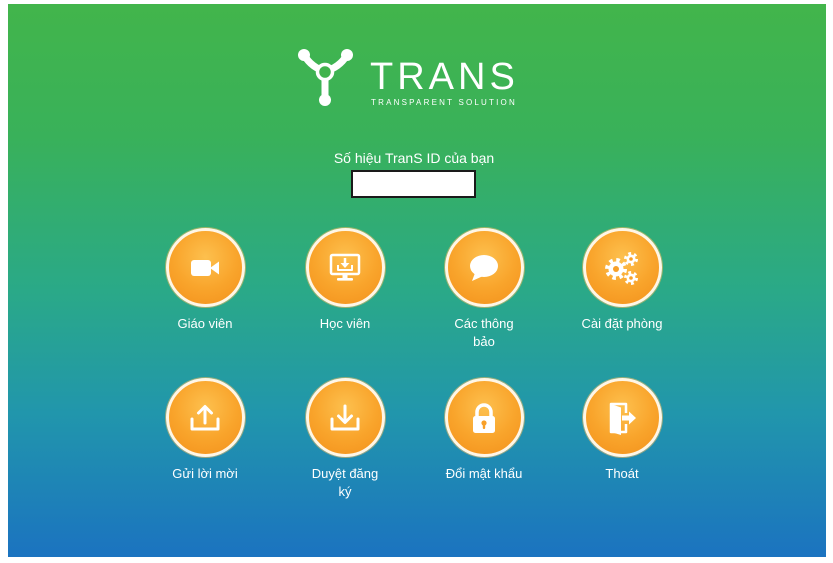 The width and height of the screenshot is (833, 563). I want to click on upload-icon, so click(205, 417).